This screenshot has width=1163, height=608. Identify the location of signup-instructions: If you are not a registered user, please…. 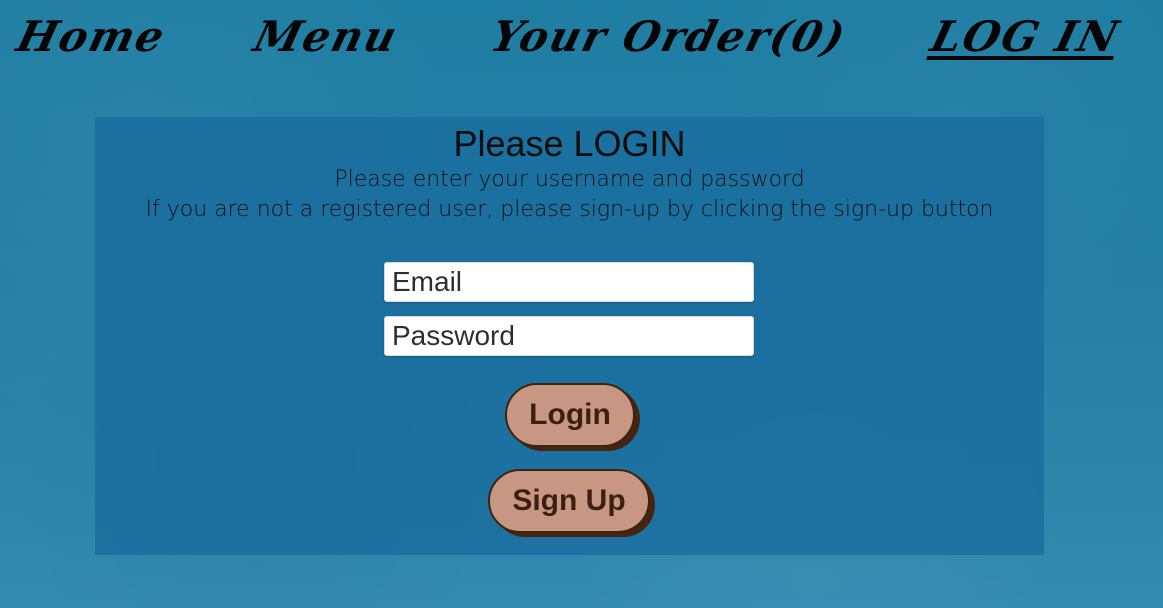
(569, 209).